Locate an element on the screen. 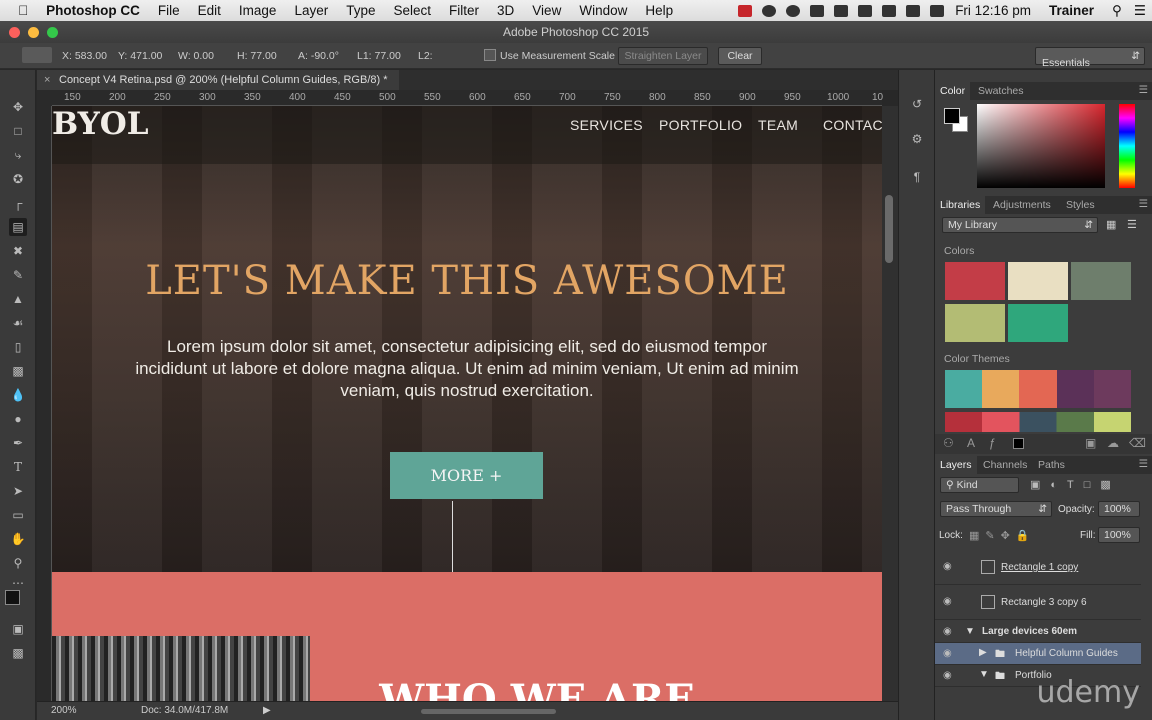  menu-photoshop: Photoshop CC is located at coordinates (93, 10).